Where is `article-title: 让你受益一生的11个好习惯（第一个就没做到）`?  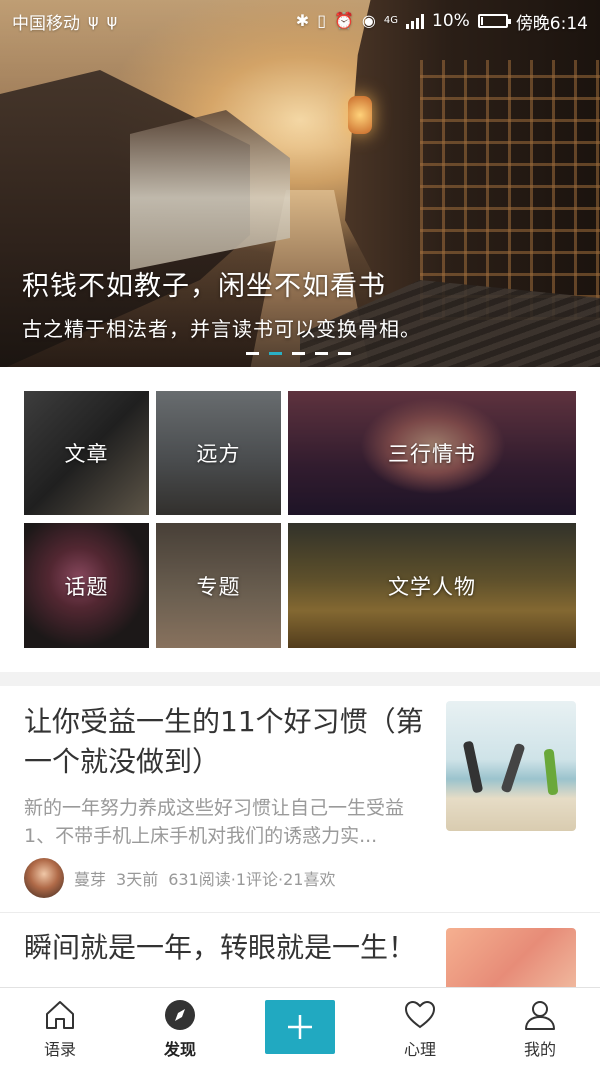
article-title: 让你受益一生的11个好习惯（第一个就没做到） is located at coordinates (224, 741).